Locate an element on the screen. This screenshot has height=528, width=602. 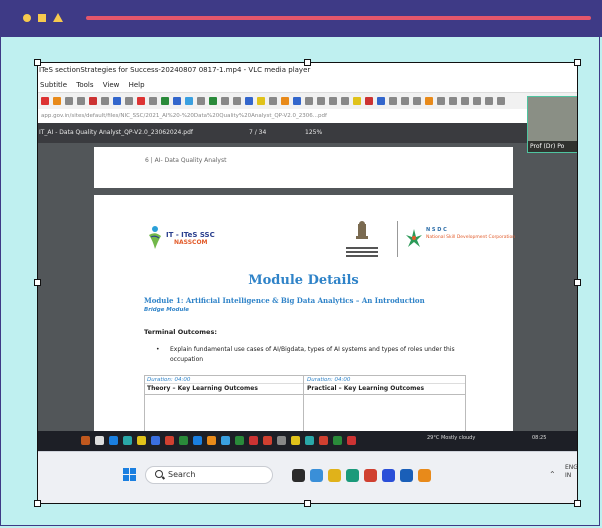
ites-ssc-logo-line2: NASSCOM is located at coordinates (191, 242).